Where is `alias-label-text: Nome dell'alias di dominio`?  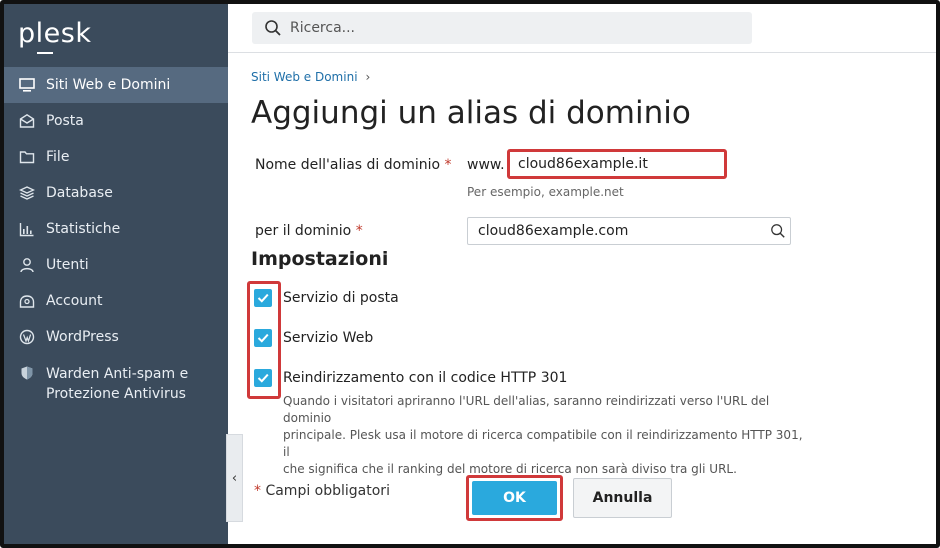 alias-label-text: Nome dell'alias di dominio is located at coordinates (348, 165).